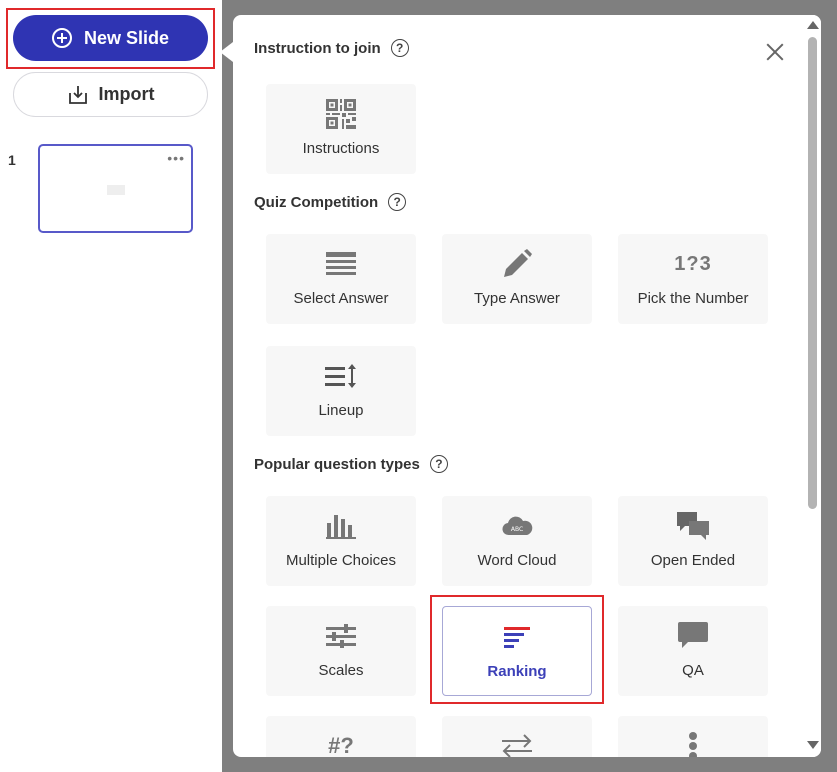 This screenshot has width=837, height=772. Describe the element at coordinates (341, 391) in the screenshot. I see `card-lineup: Lineup` at that location.